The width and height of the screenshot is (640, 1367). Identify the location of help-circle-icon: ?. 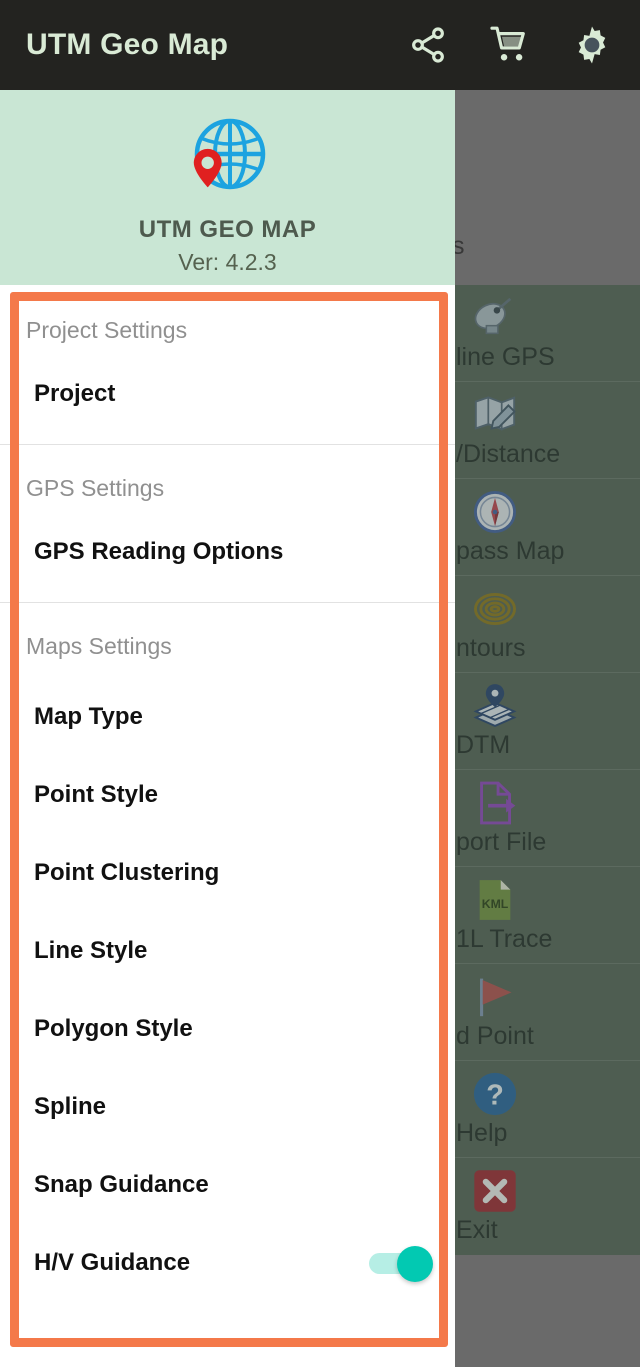
(495, 1094).